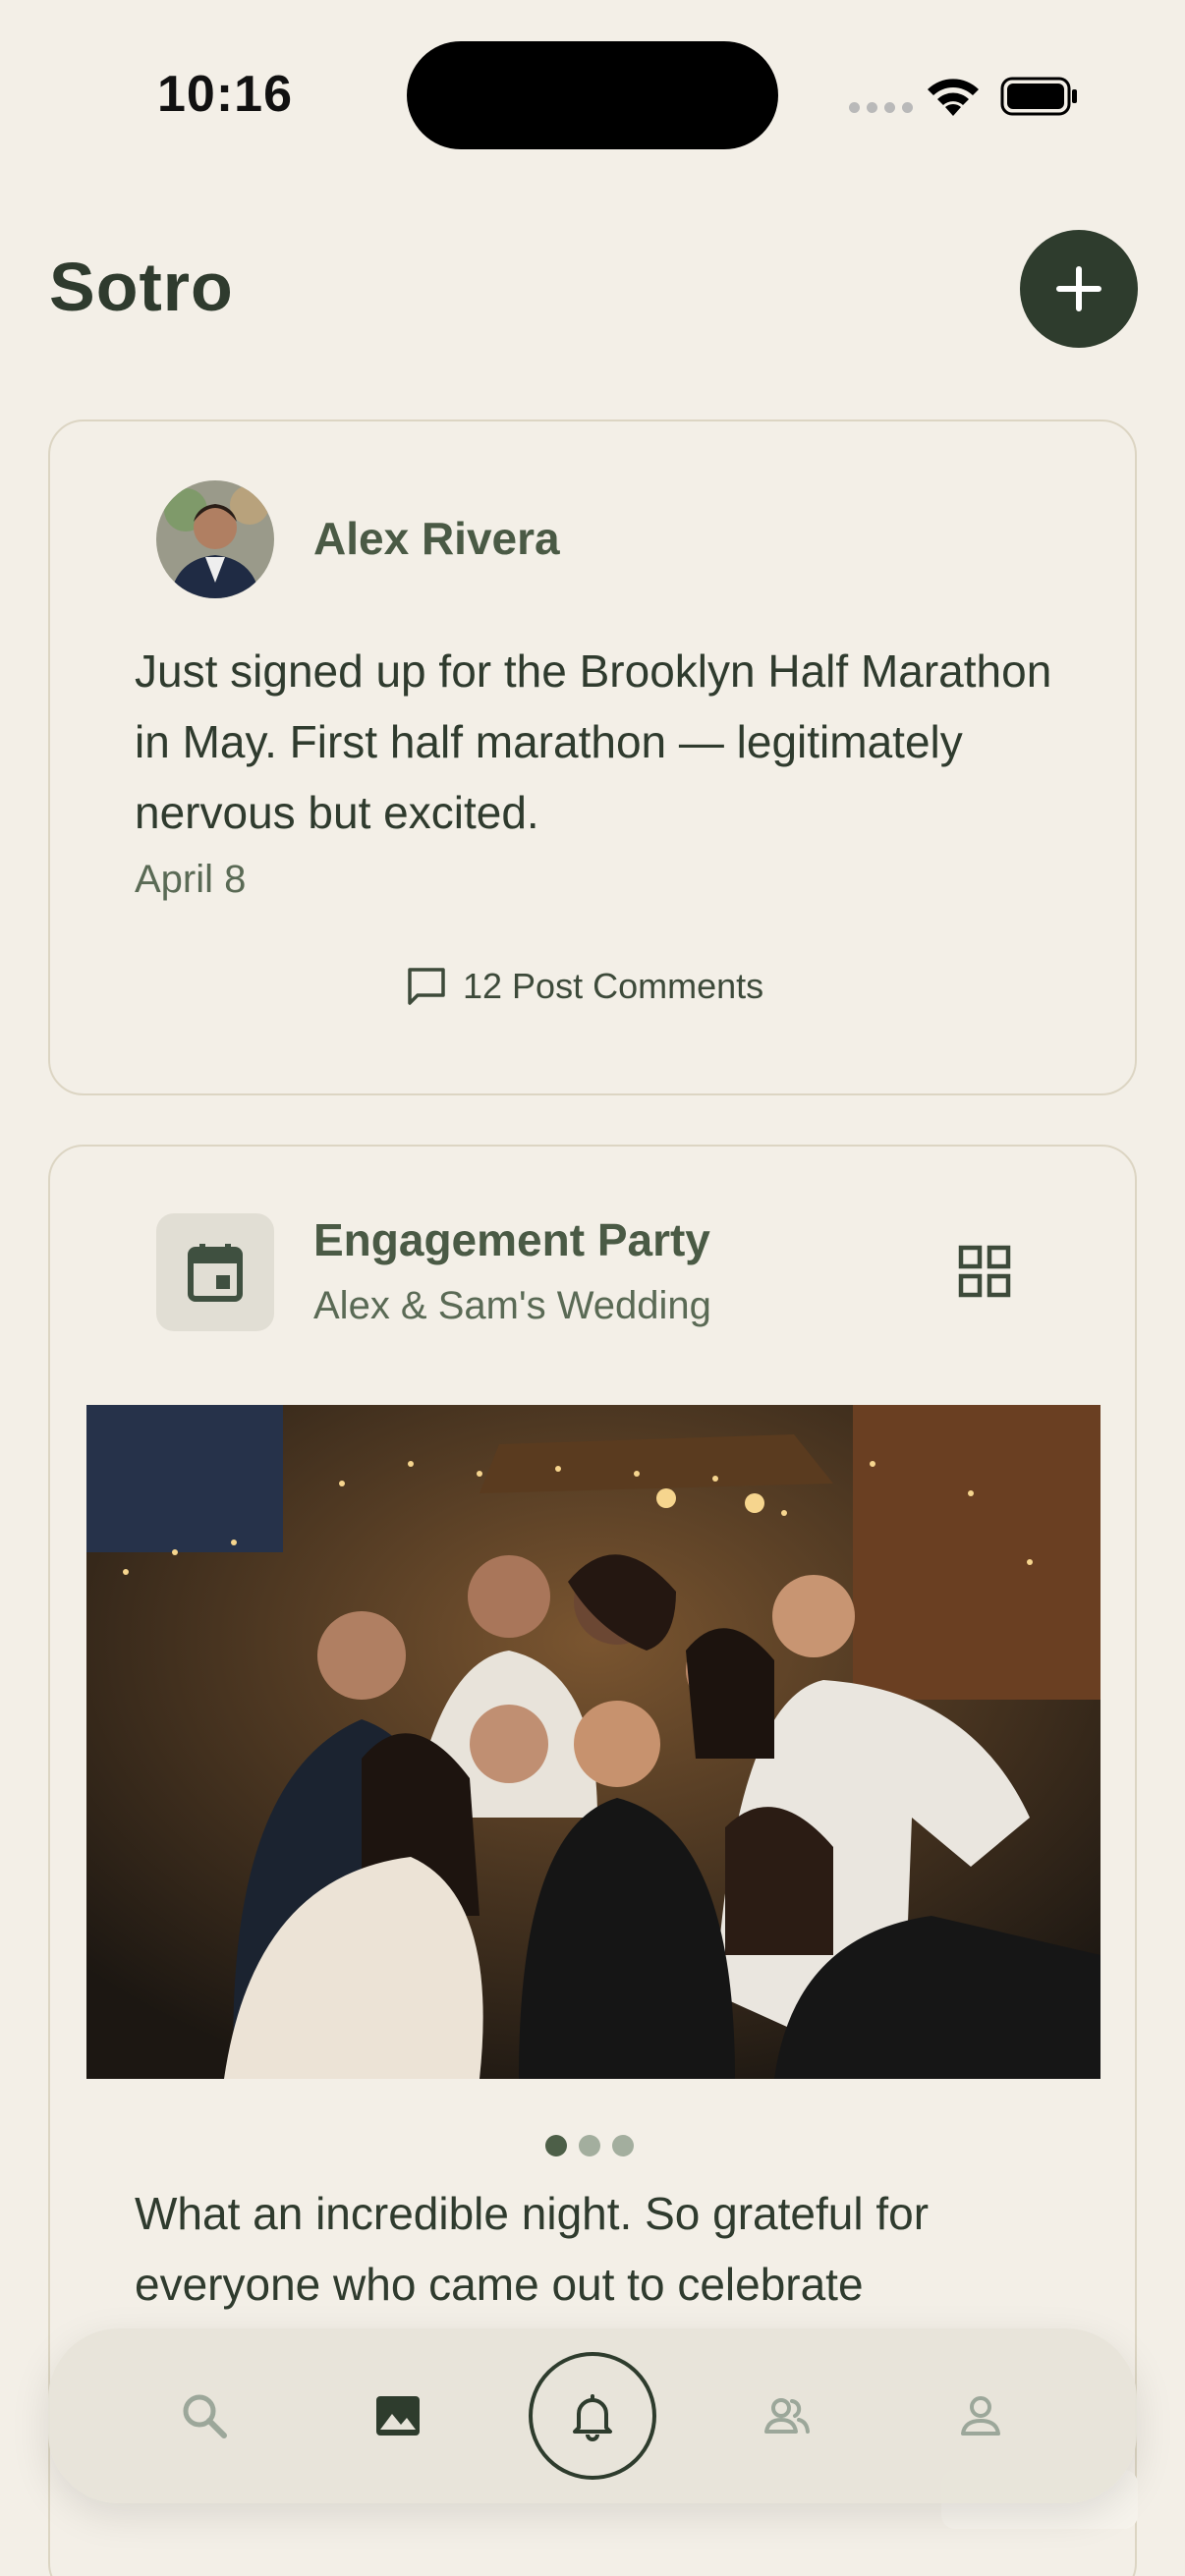 Image resolution: width=1185 pixels, height=2576 pixels. I want to click on app-title: Sotro, so click(141, 287).